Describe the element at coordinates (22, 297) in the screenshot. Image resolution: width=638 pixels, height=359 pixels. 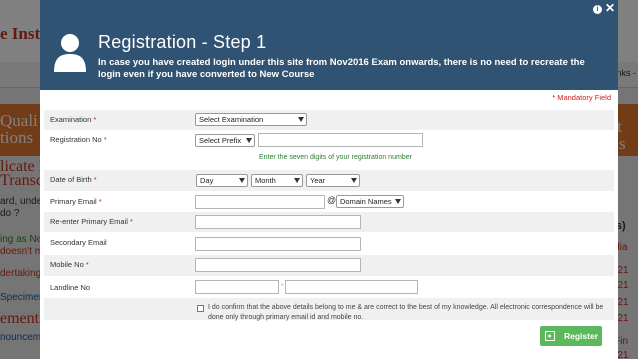
I see `bg-left-line: Specimen` at that location.